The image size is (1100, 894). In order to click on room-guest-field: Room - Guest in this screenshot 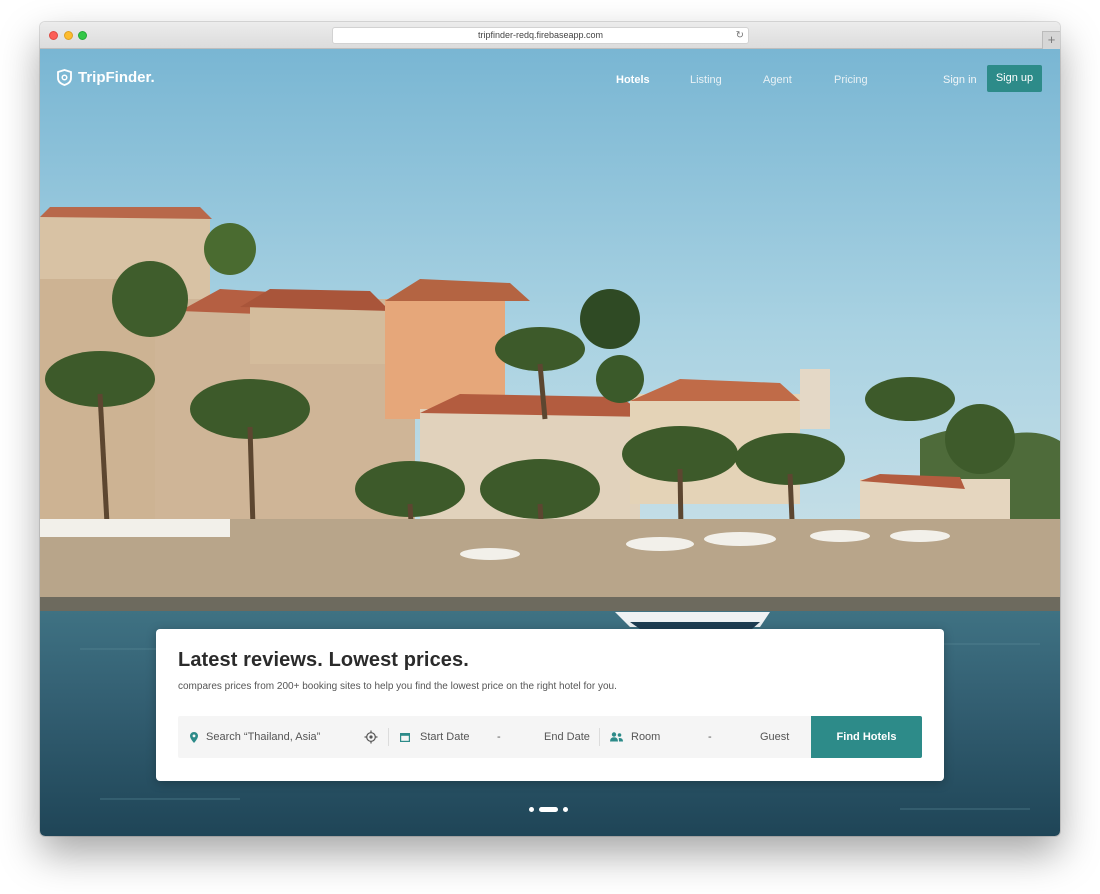, I will do `click(700, 737)`.